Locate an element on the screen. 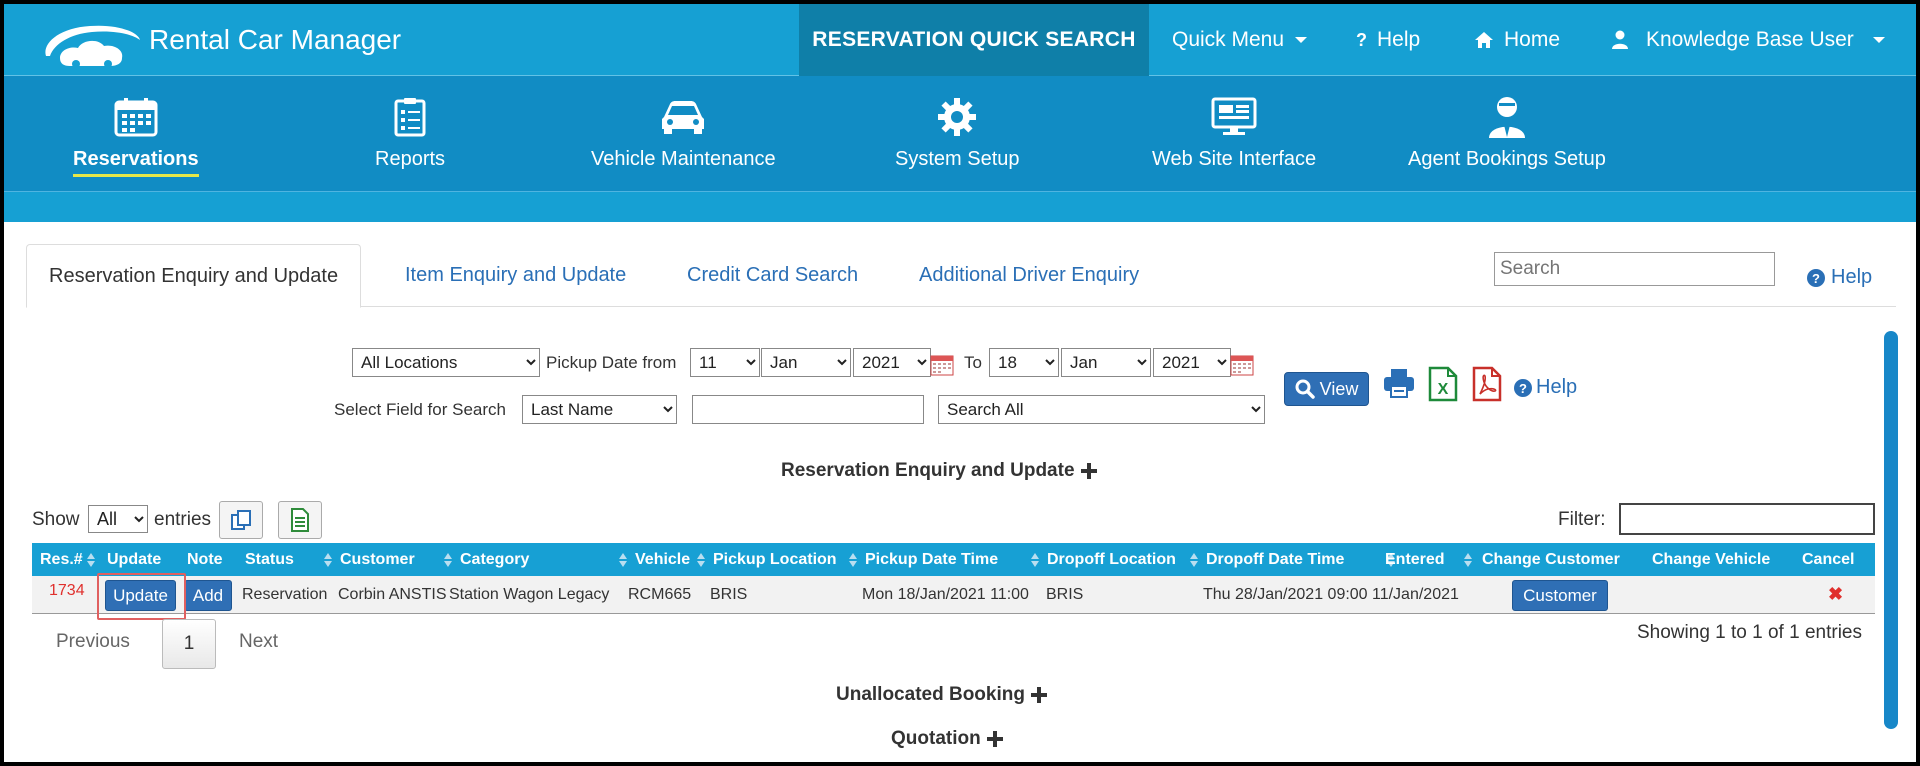 The image size is (1920, 766). module-label: Reservations is located at coordinates (136, 162).